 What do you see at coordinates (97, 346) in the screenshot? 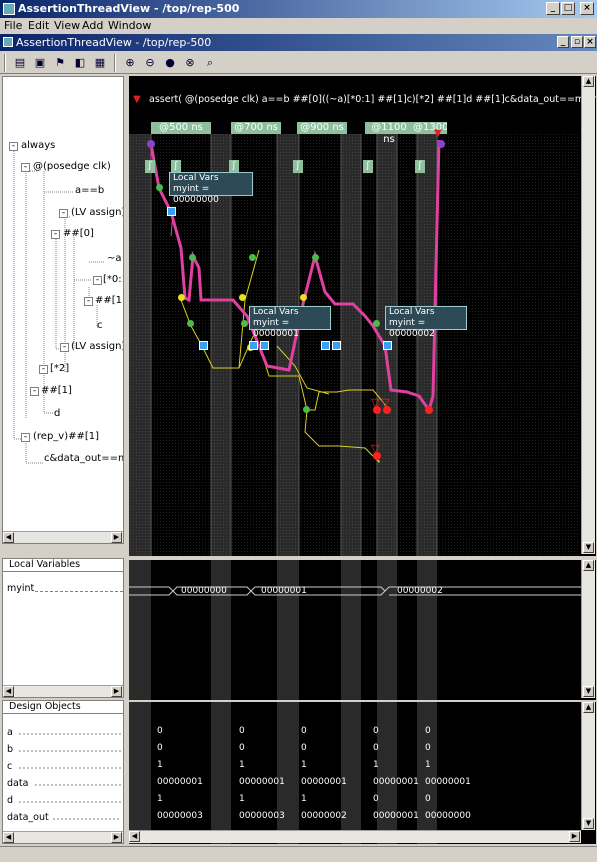
I see `tree-node-lv-assign-2: (LV assign)` at bounding box center [97, 346].